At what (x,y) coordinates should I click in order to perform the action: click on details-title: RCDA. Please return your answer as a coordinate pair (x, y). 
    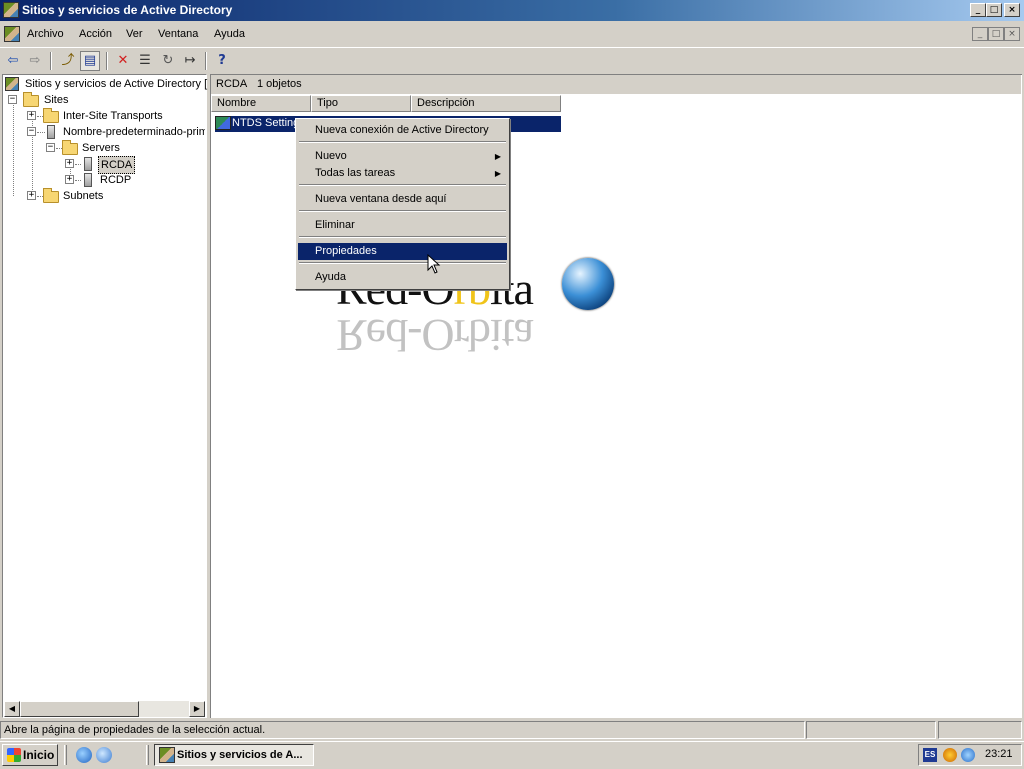
    Looking at the image, I should click on (232, 84).